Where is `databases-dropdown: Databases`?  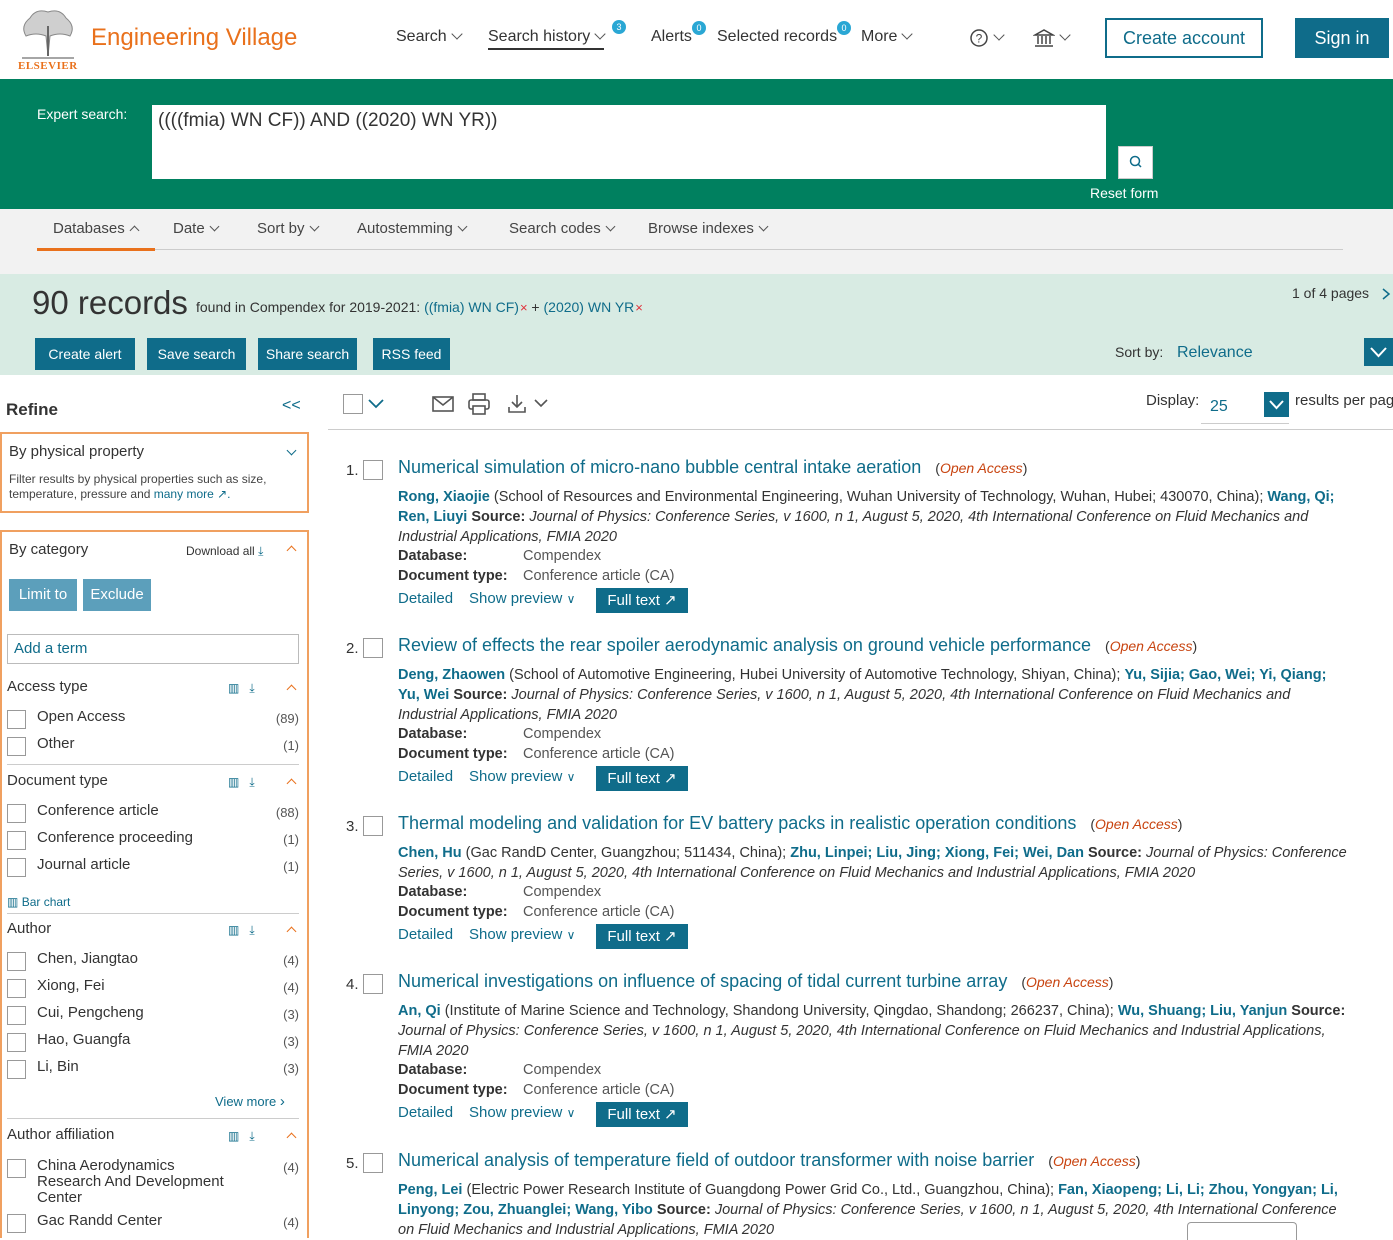 databases-dropdown: Databases is located at coordinates (96, 228).